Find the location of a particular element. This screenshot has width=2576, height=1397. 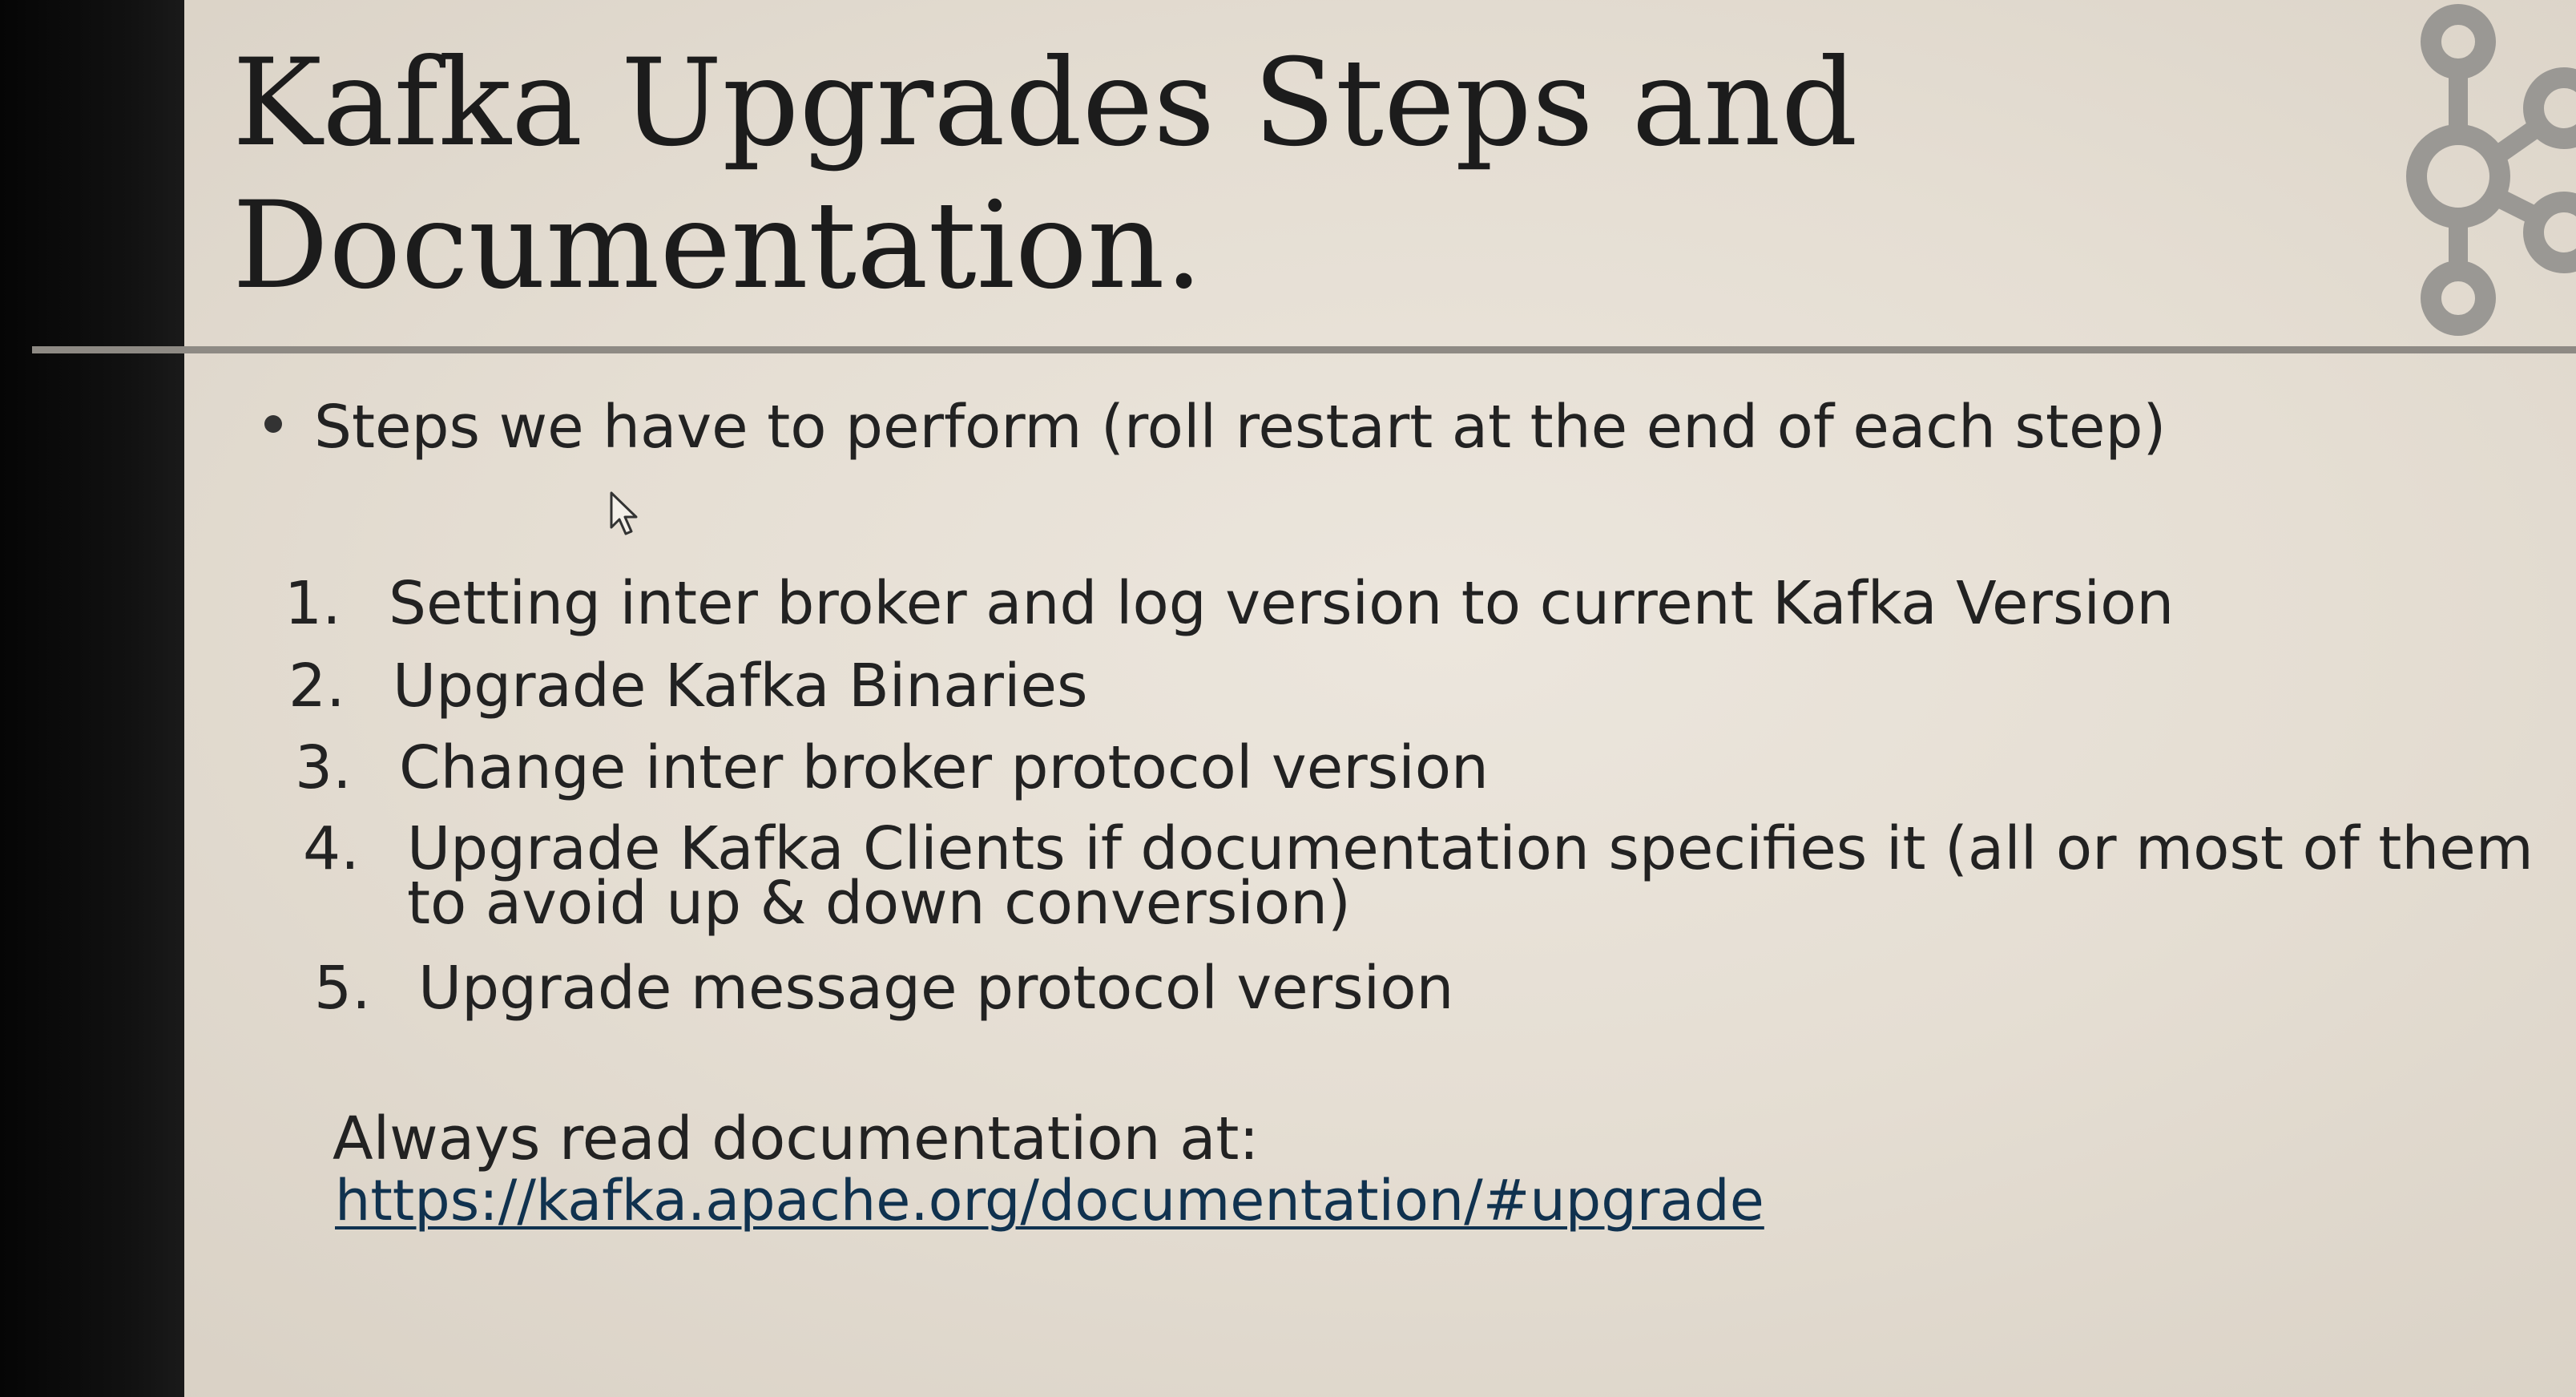

step-text: Change inter broker protocol version is located at coordinates (944, 767).